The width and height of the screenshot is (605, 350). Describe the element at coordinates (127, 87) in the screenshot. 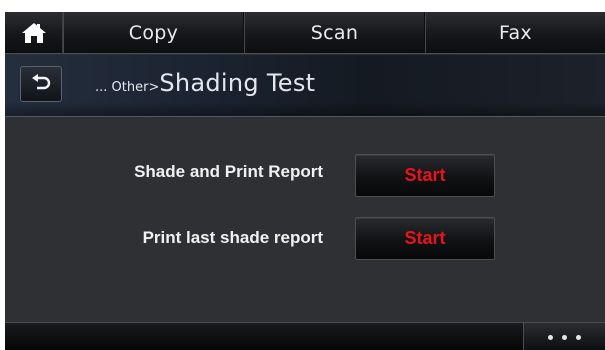

I see `breadcrumb-prefix: ... Other>` at that location.